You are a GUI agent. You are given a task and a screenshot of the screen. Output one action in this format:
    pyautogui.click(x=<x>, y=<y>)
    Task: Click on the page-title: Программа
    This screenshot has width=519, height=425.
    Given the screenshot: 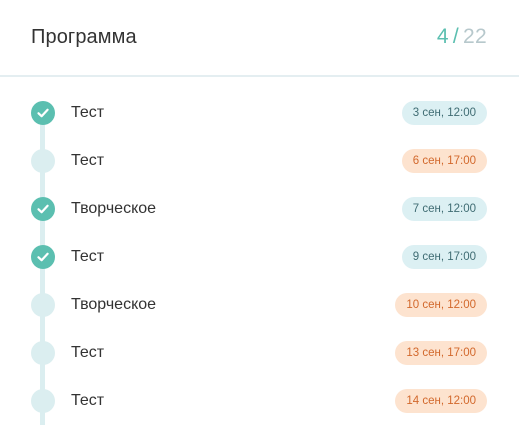 What is the action you would take?
    pyautogui.click(x=84, y=37)
    